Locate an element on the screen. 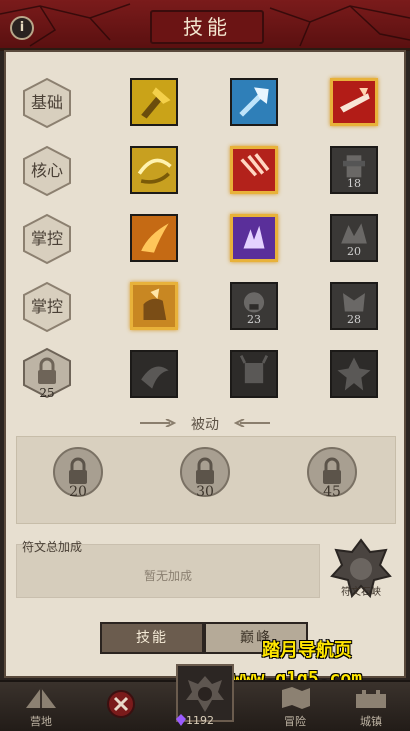 This screenshot has width=410, height=731. skill-red-axe-strike is located at coordinates (354, 102).